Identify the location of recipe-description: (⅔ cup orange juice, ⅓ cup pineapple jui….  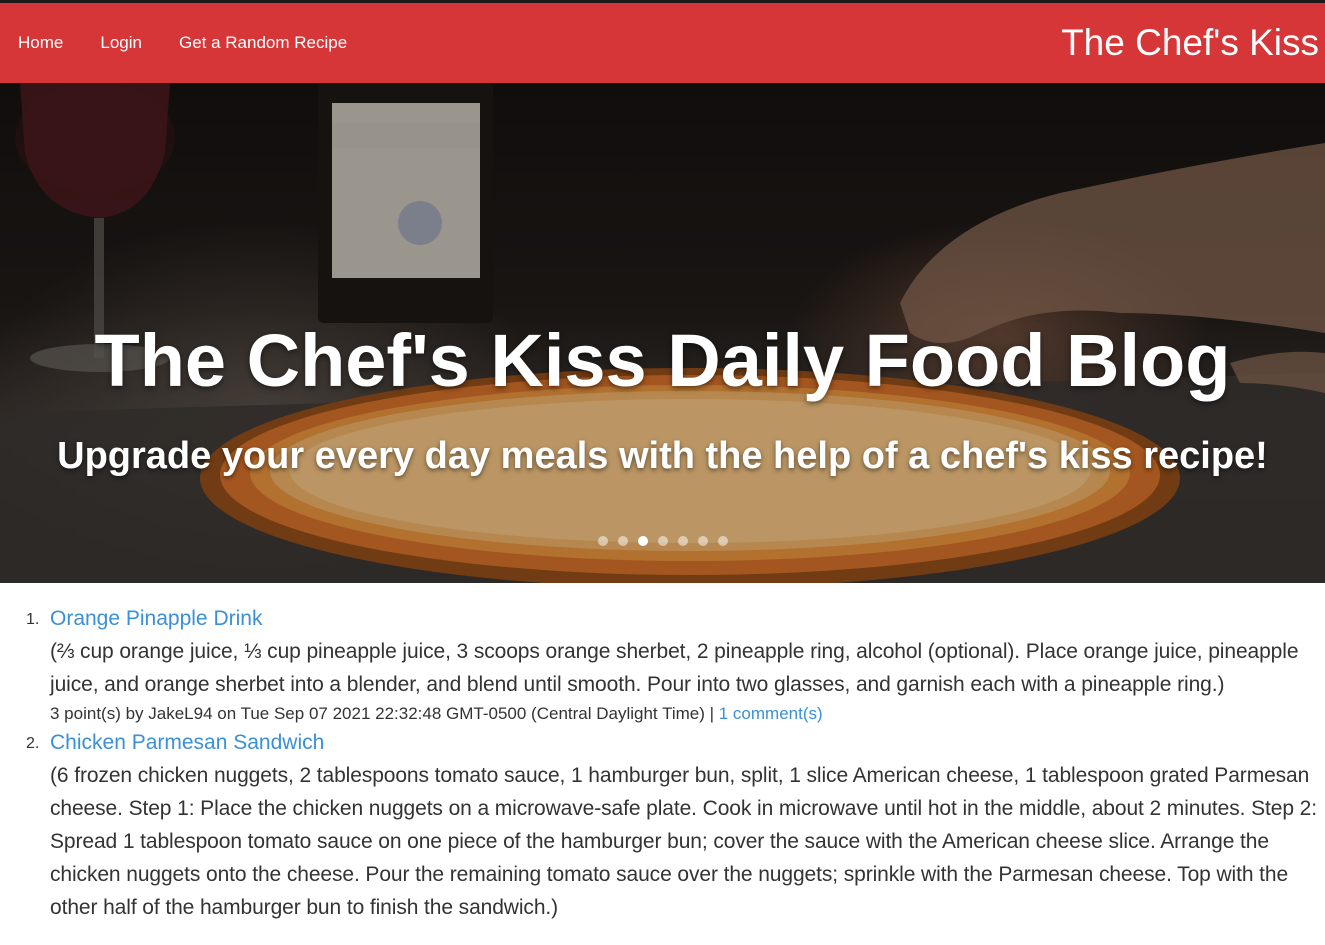
(674, 668).